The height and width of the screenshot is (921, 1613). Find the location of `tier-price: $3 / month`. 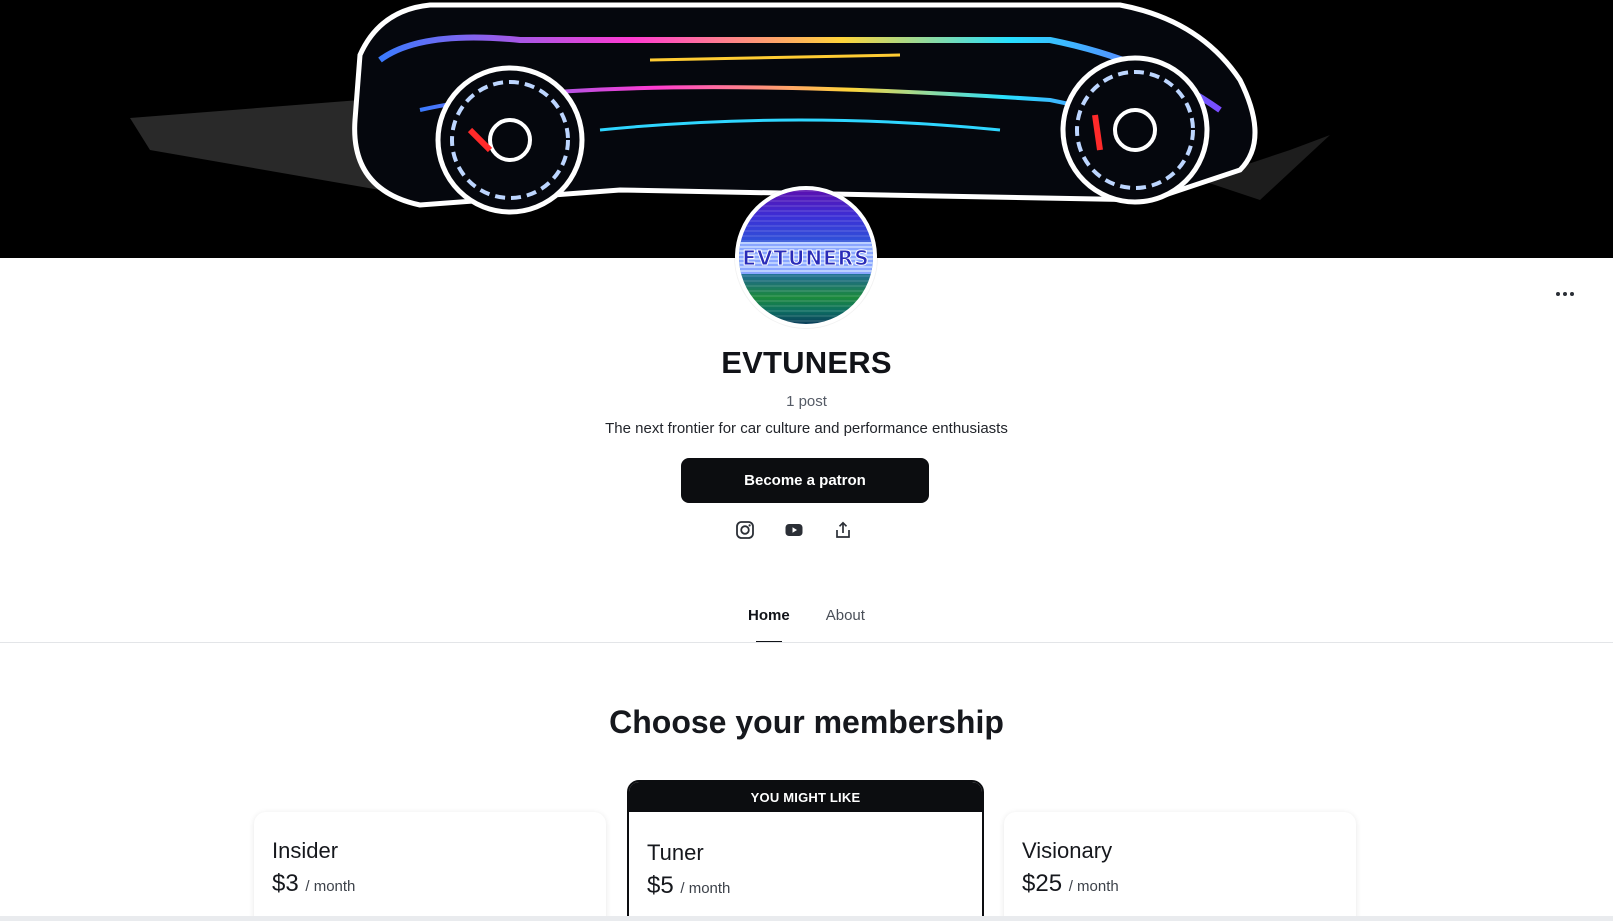

tier-price: $3 / month is located at coordinates (430, 884).